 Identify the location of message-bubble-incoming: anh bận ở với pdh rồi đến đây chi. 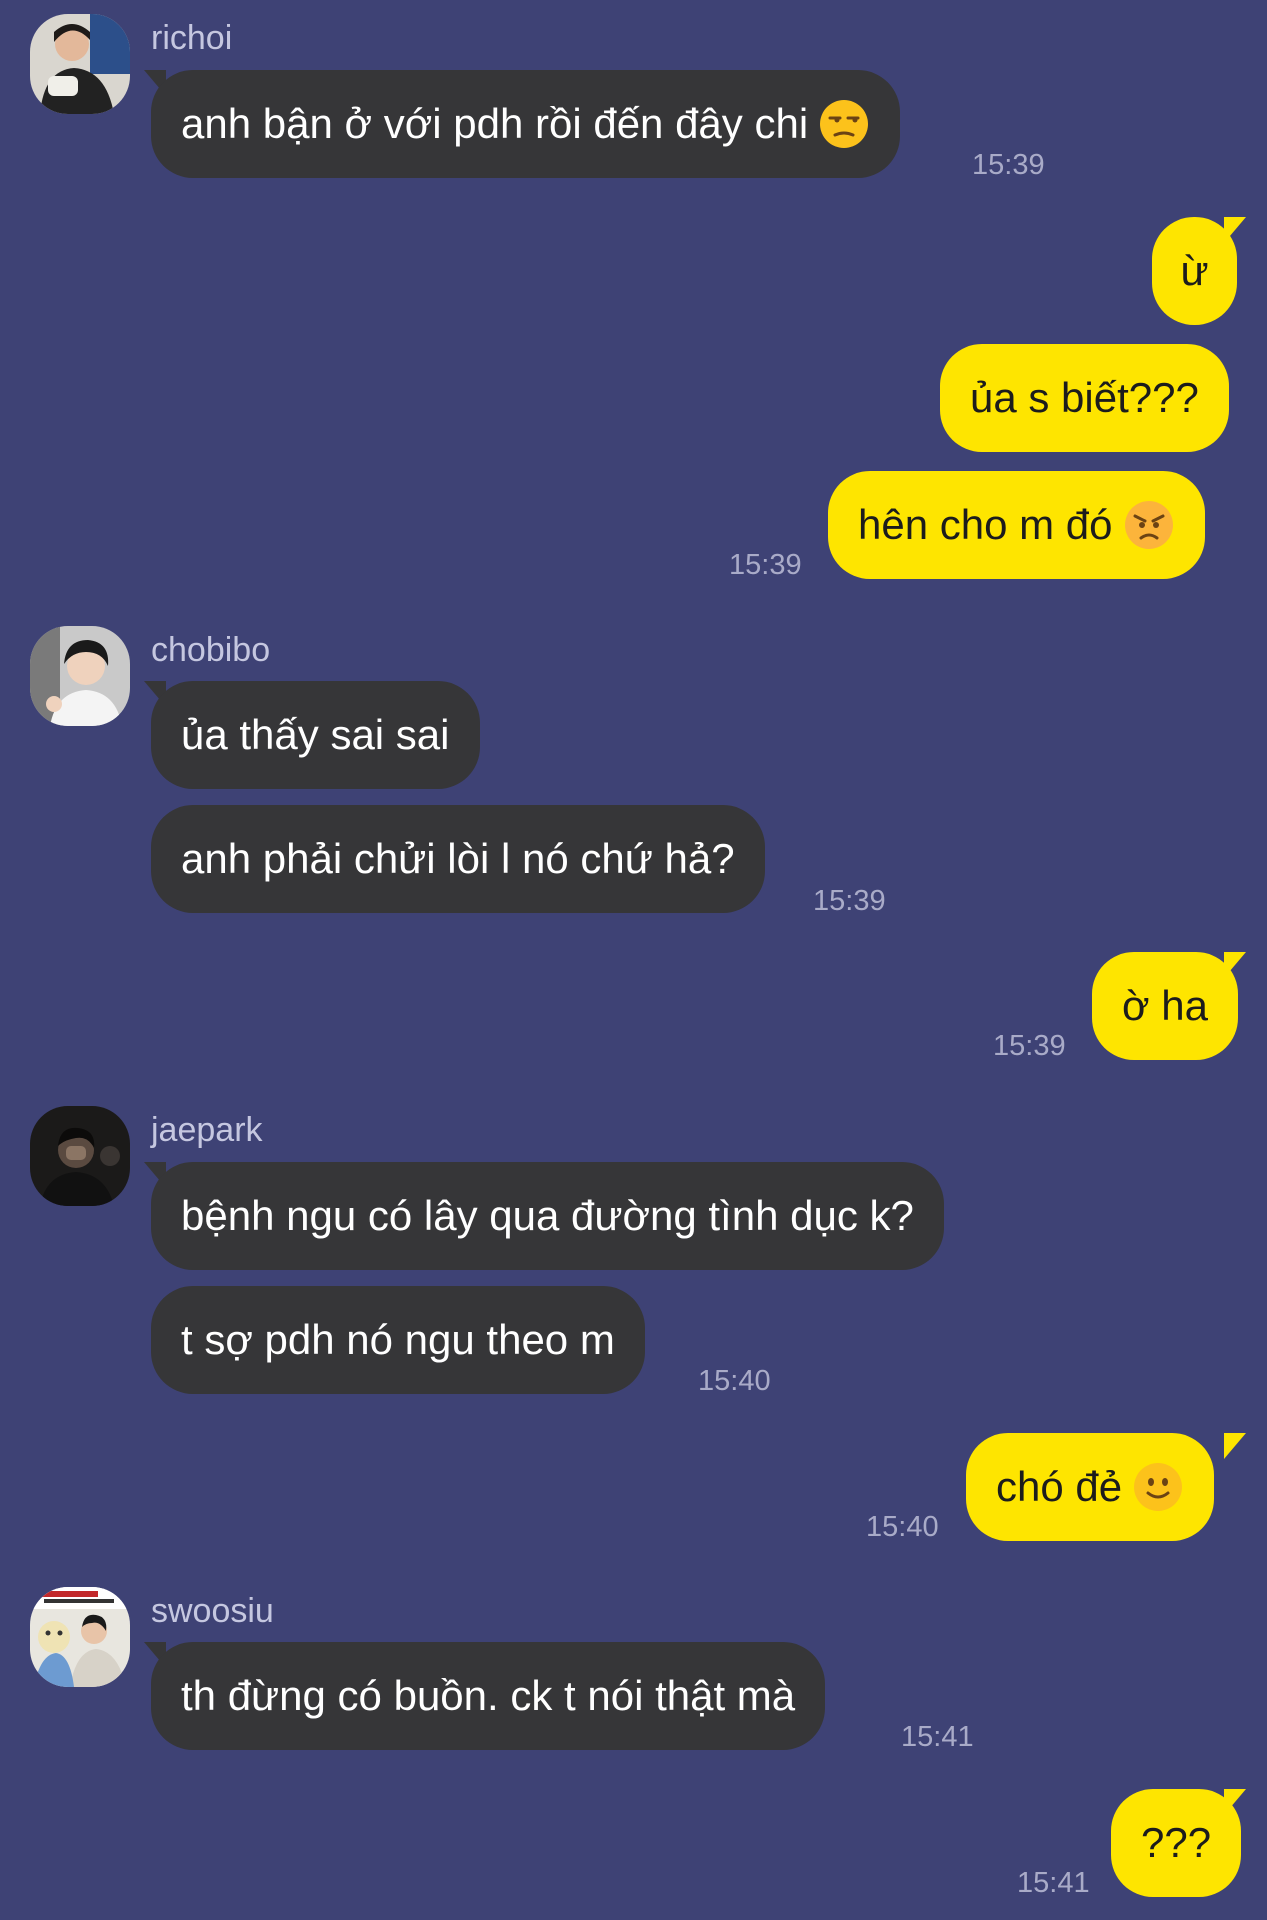
(526, 124).